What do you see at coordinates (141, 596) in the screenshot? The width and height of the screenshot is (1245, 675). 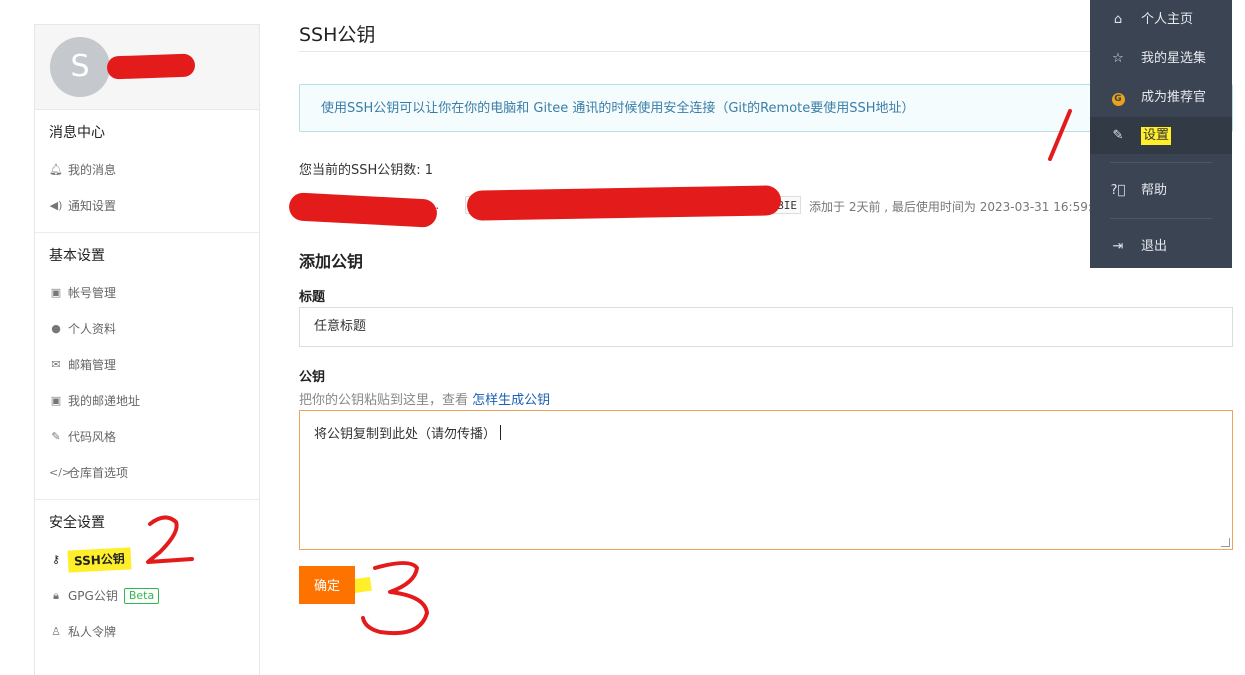 I see `beta-badge: Beta` at bounding box center [141, 596].